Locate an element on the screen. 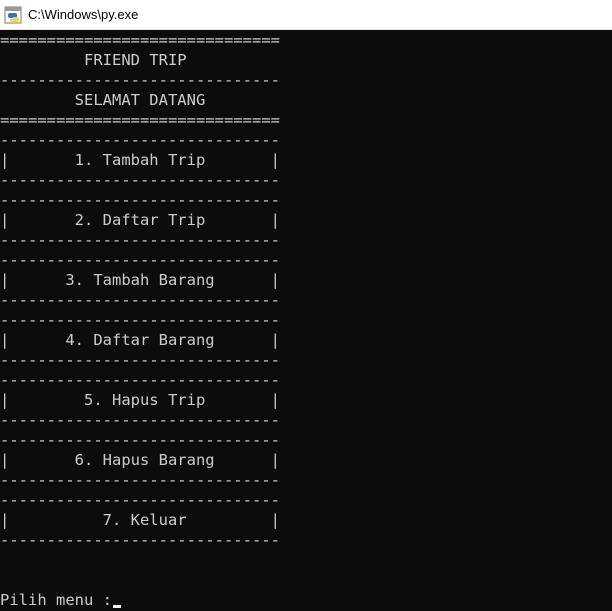  console-line: SELAMAT DATANG is located at coordinates (103, 100).